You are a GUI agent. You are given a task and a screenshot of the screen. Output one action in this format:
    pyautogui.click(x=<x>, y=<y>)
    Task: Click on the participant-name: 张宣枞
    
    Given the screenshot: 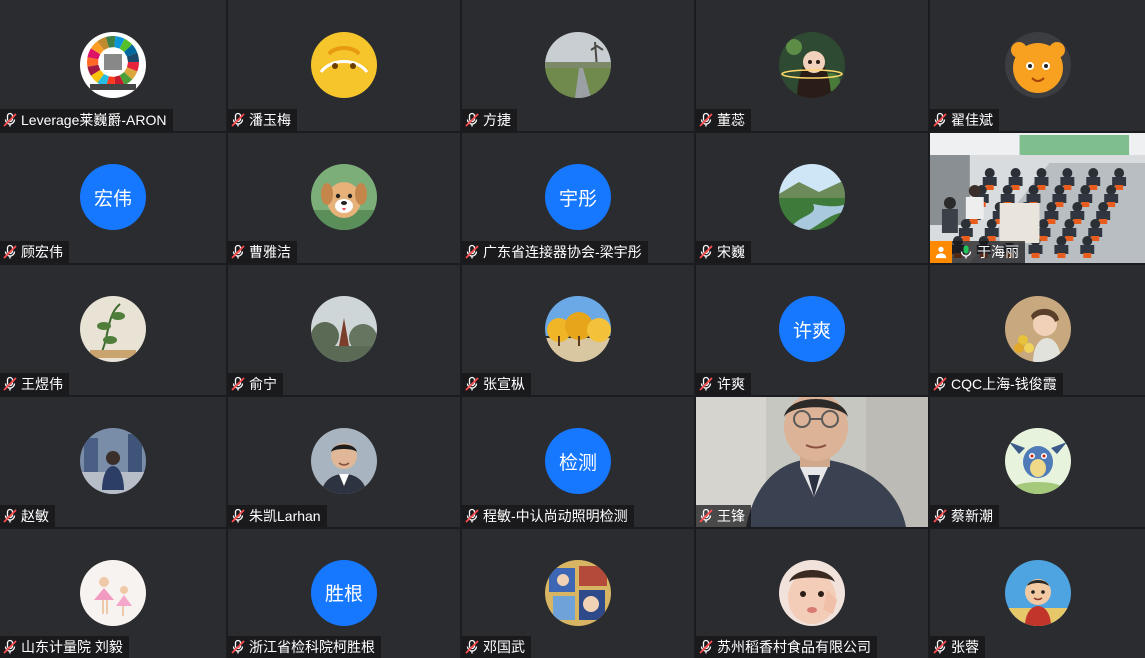 What is the action you would take?
    pyautogui.click(x=504, y=384)
    